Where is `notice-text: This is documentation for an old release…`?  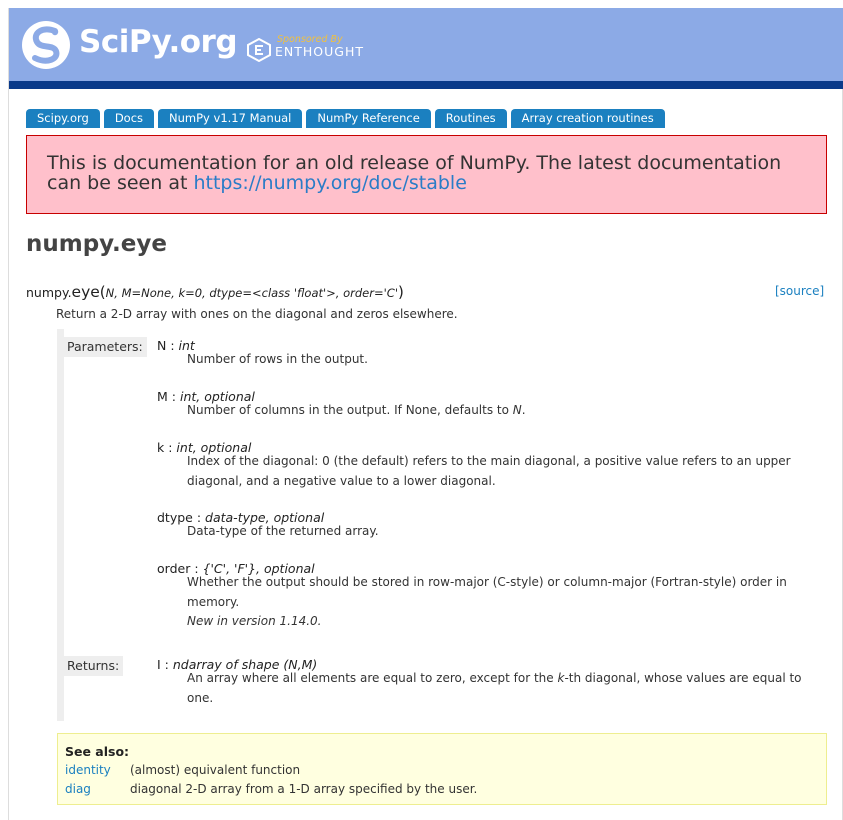
notice-text: This is documentation for an old release… is located at coordinates (432, 173).